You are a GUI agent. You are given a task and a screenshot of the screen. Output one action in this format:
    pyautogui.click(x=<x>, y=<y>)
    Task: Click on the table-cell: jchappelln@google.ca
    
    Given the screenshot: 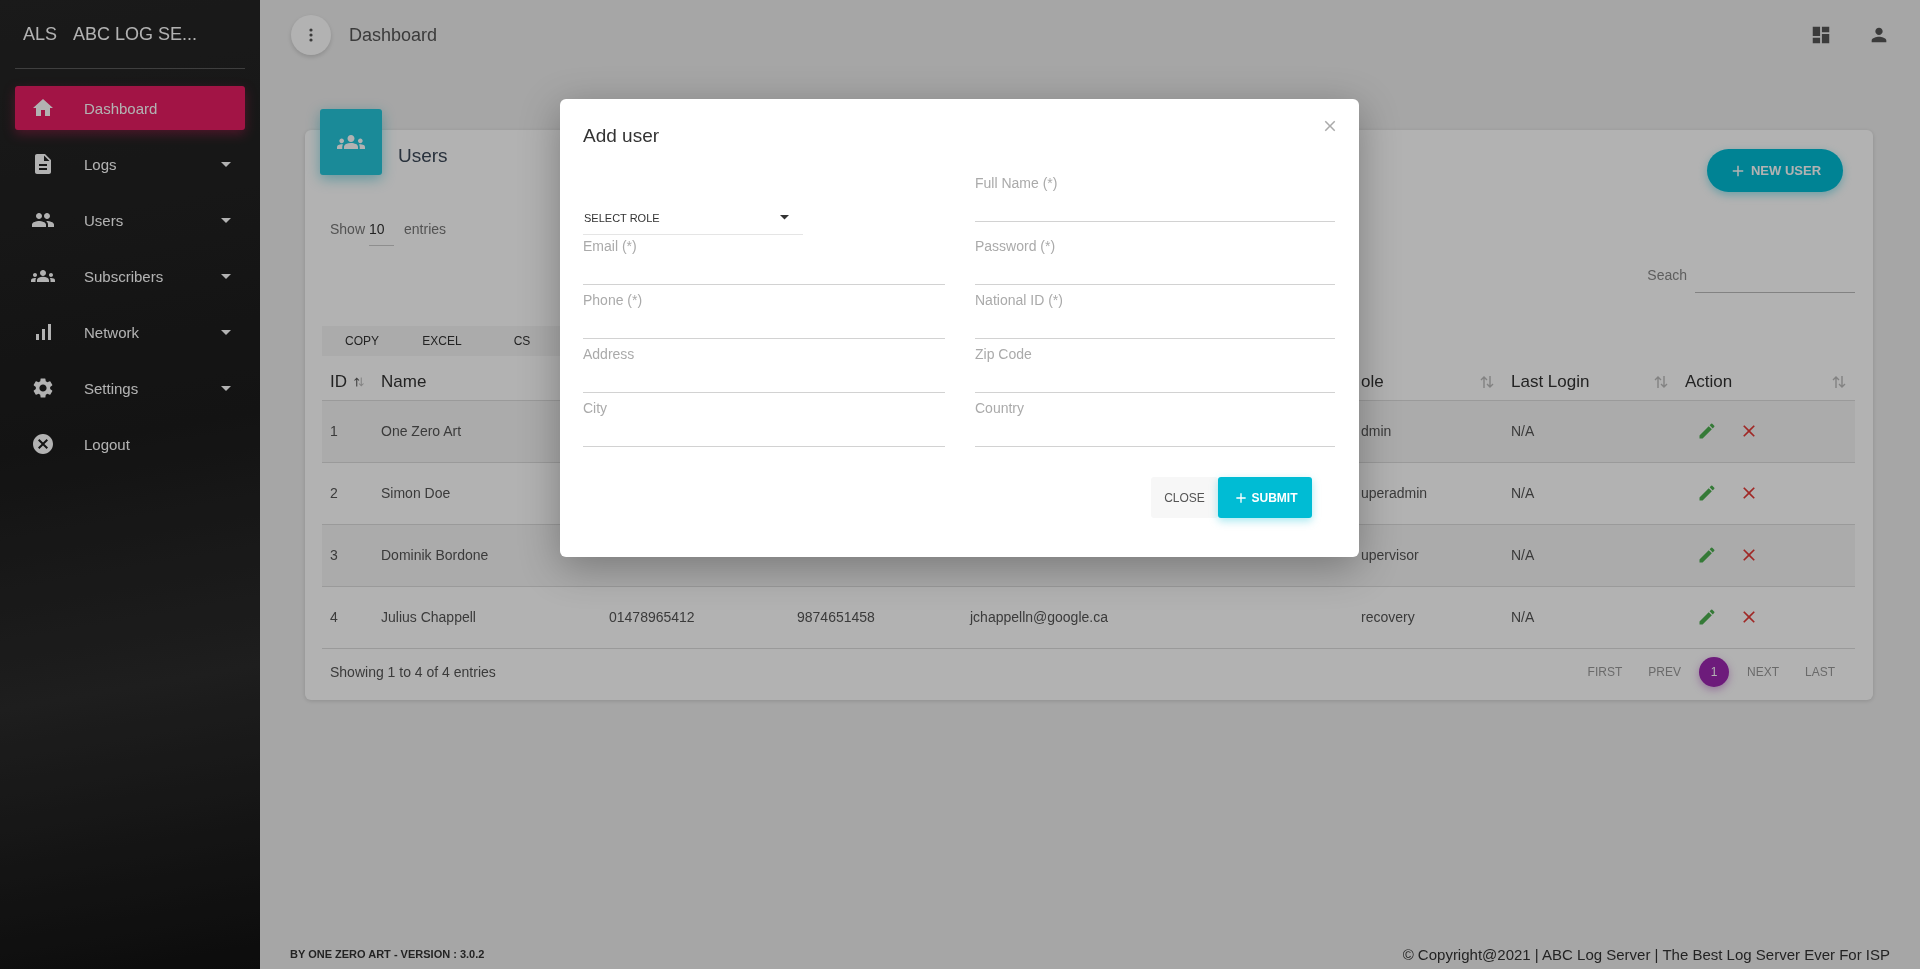 What is the action you would take?
    pyautogui.click(x=1039, y=617)
    